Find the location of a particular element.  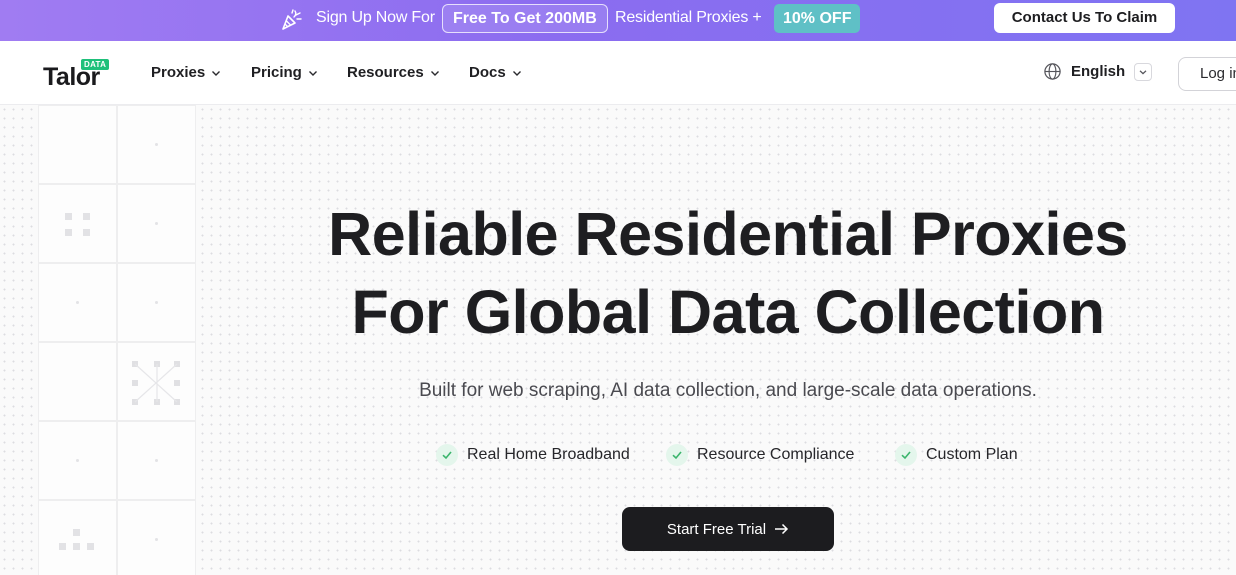

nav-item-proxies: Proxies is located at coordinates (186, 72).